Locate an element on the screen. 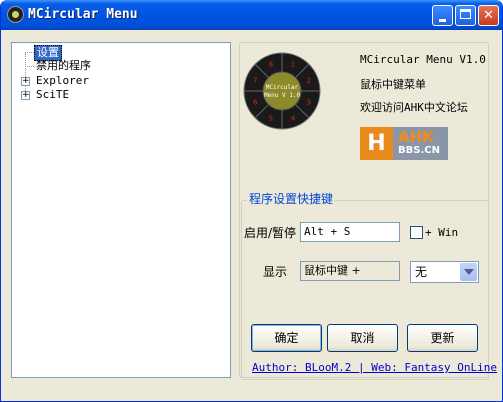  win-label: + Win is located at coordinates (442, 232).